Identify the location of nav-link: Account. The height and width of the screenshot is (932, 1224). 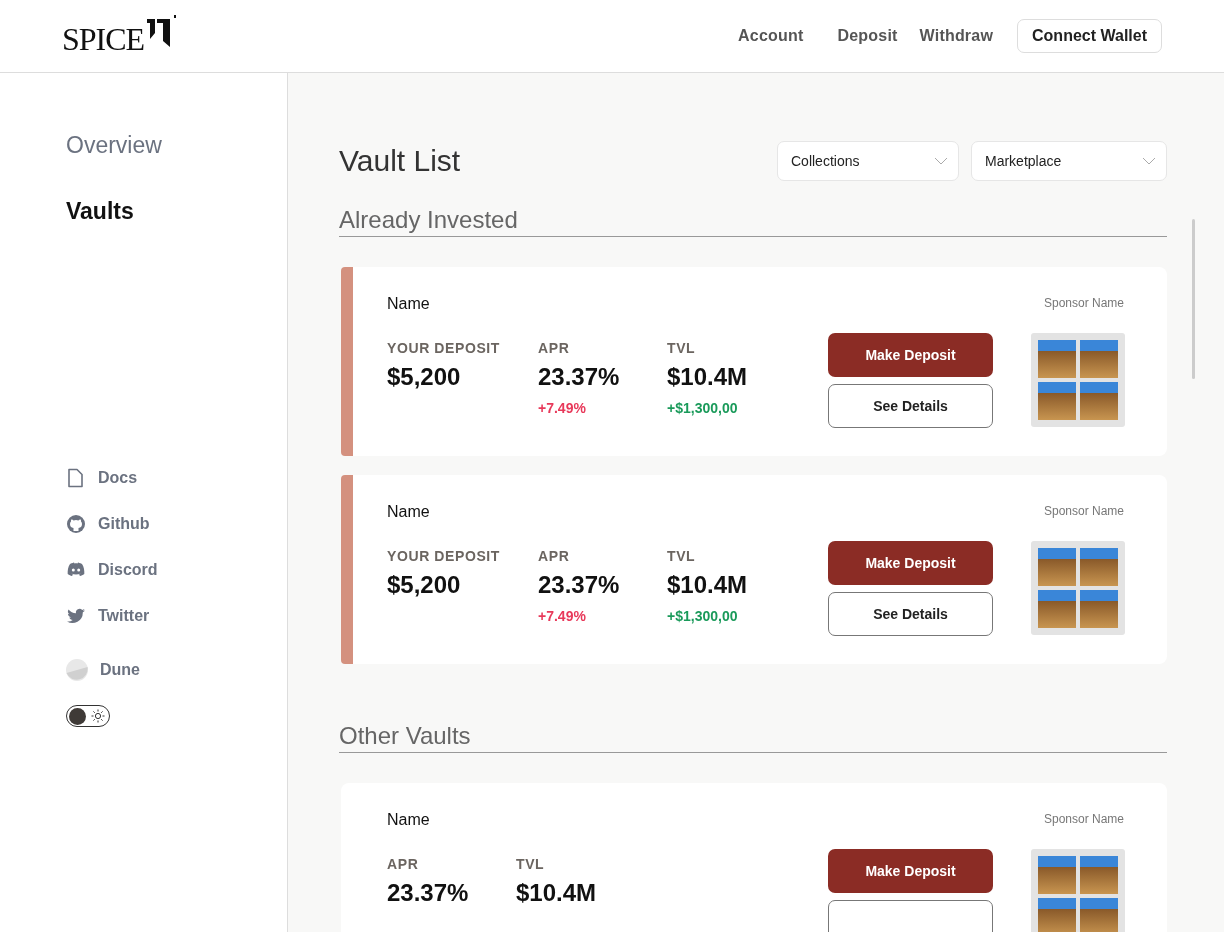
(771, 36).